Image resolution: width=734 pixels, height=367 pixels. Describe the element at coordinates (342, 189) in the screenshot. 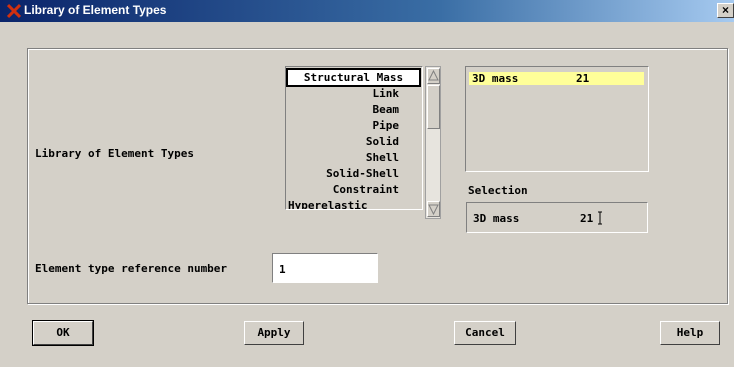

I see `list-item: Constraint` at that location.